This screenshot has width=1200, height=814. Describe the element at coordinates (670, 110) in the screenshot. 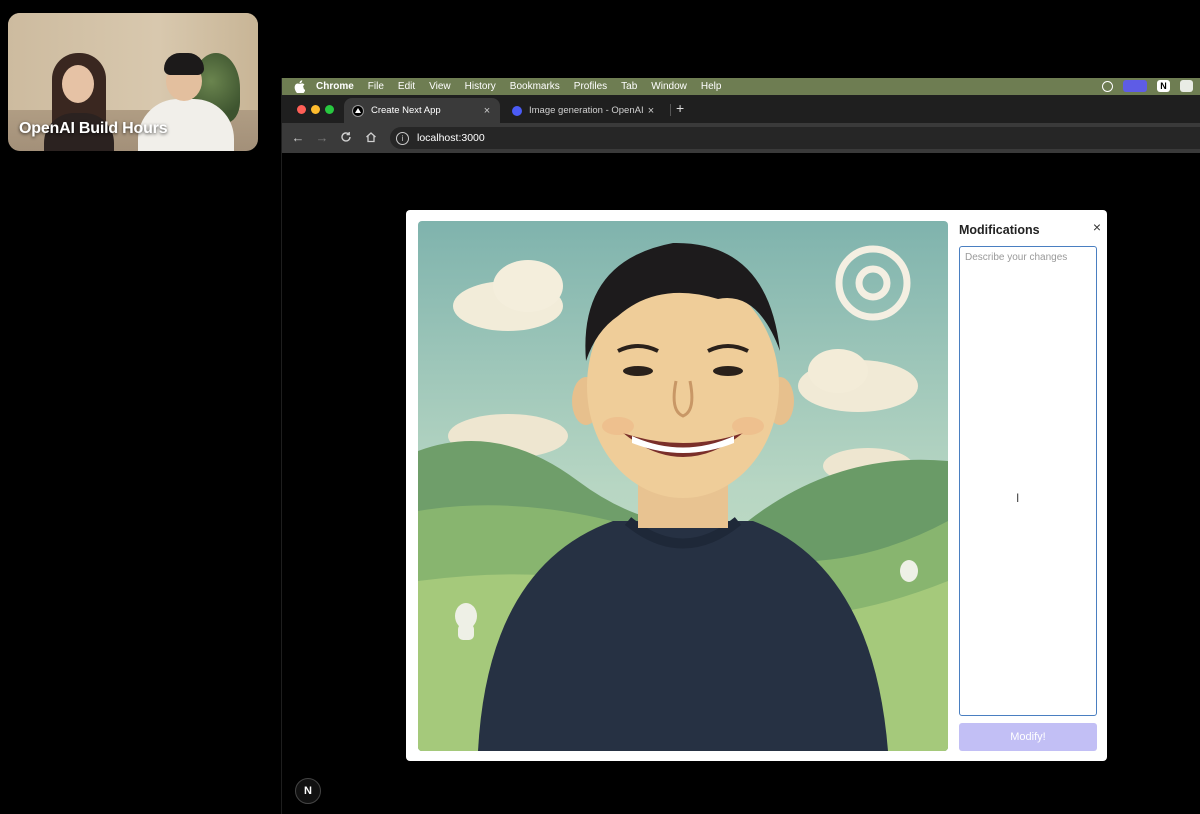

I see `tab-separator` at that location.